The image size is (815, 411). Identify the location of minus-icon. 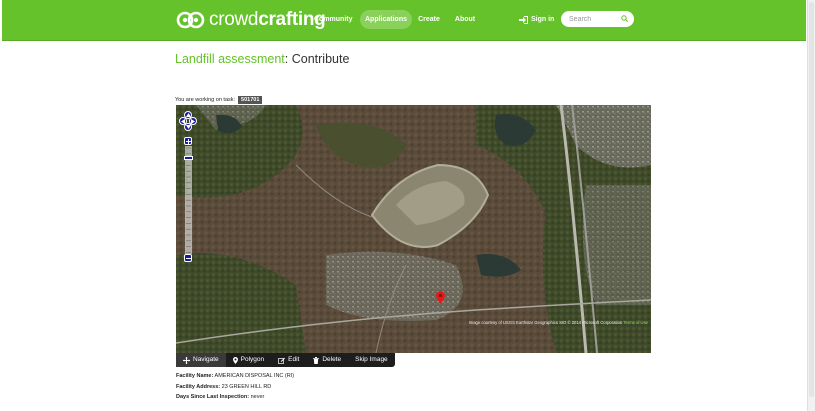
(188, 258).